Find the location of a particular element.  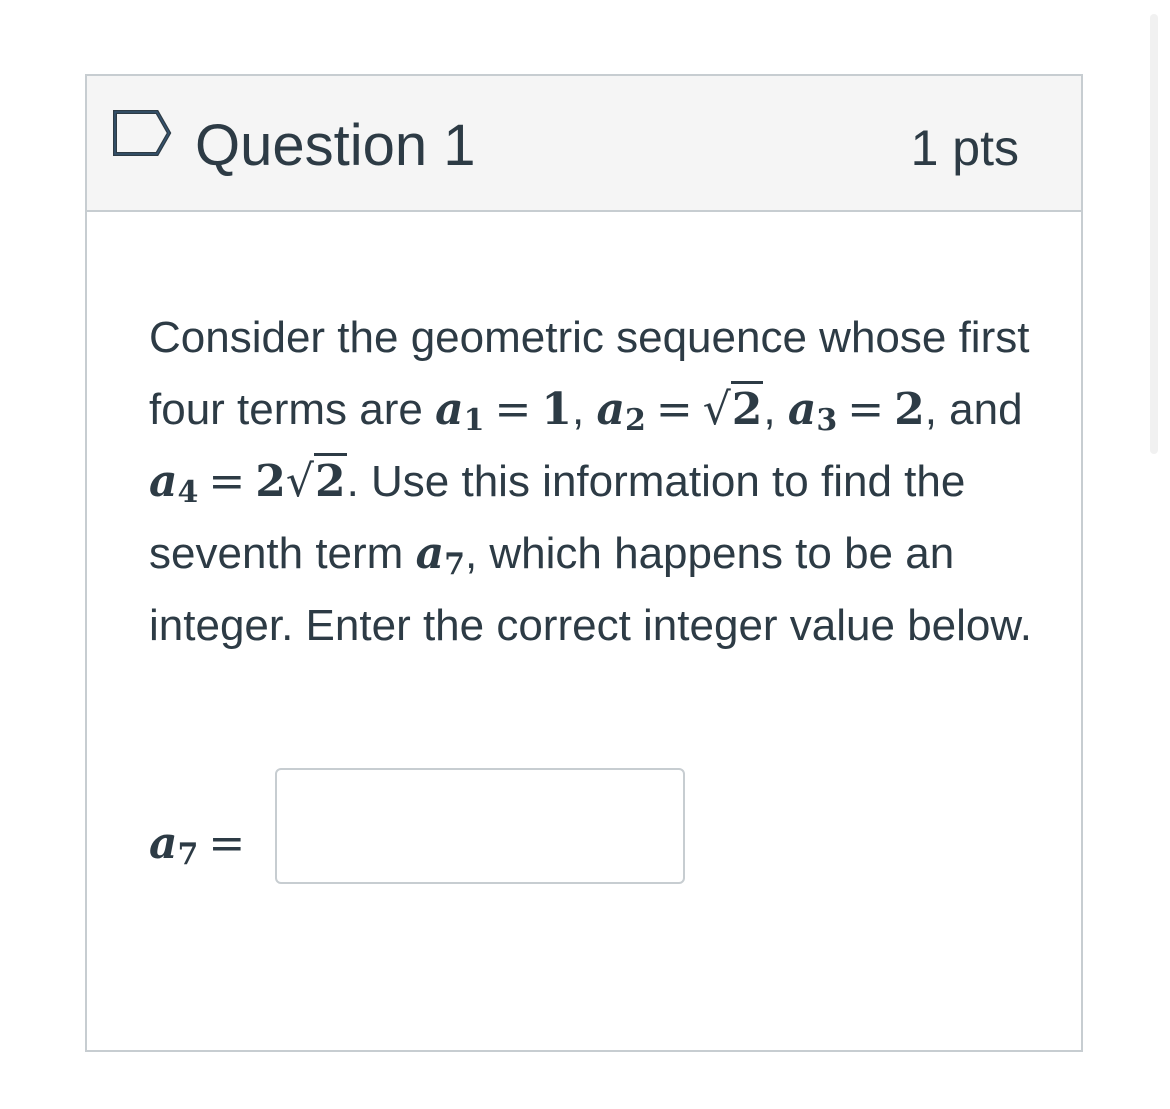

term-a2: a2 = √2 is located at coordinates (680, 409).